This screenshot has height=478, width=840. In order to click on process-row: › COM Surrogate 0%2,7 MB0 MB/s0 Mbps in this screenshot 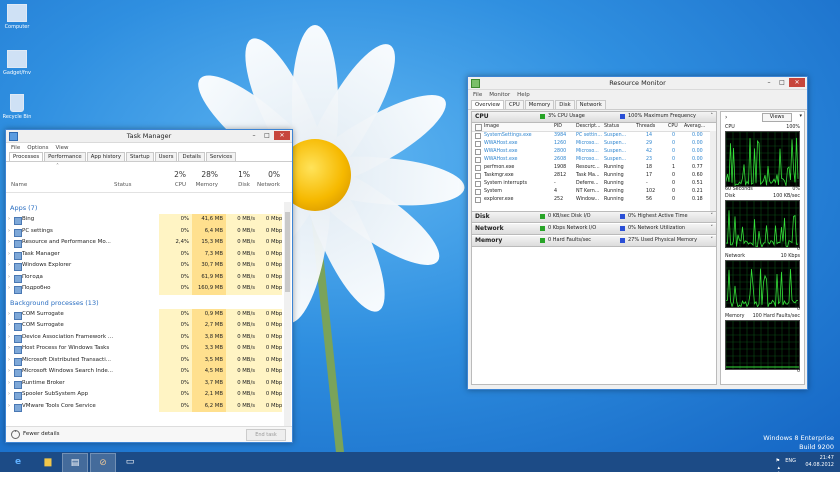, I will do `click(144, 326)`.